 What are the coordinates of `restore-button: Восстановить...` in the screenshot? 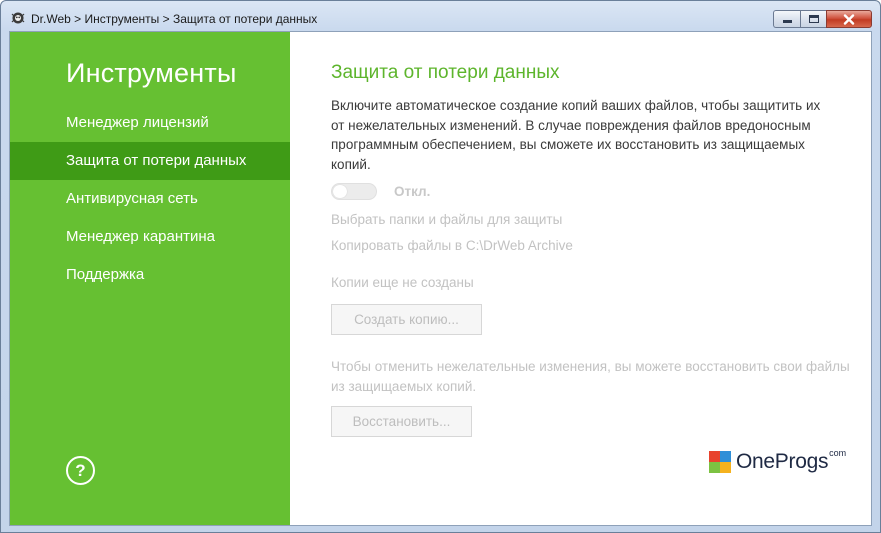 It's located at (401, 421).